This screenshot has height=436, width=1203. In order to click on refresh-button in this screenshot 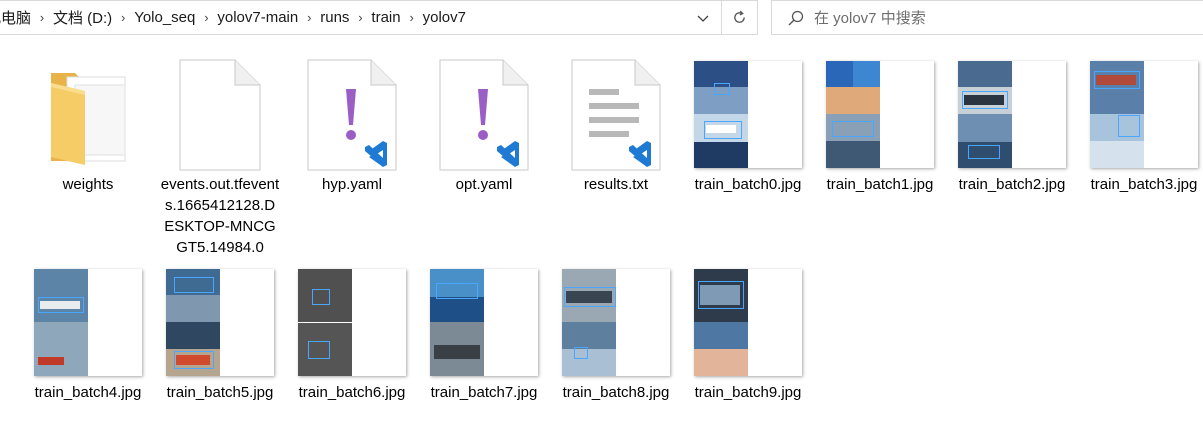, I will do `click(740, 17)`.